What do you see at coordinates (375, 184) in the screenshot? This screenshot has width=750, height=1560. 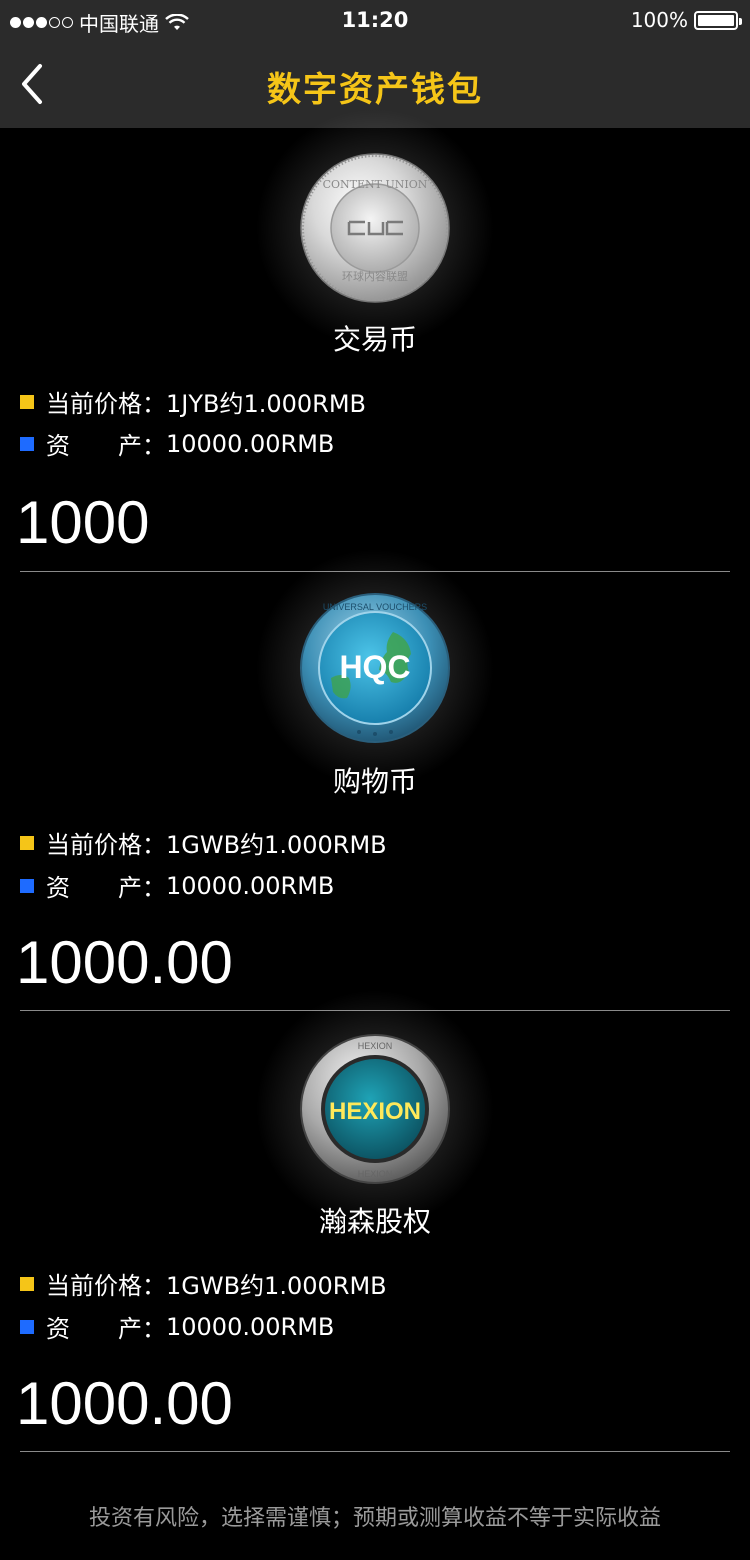 I see `svg-text: CONTENT UNION` at bounding box center [375, 184].